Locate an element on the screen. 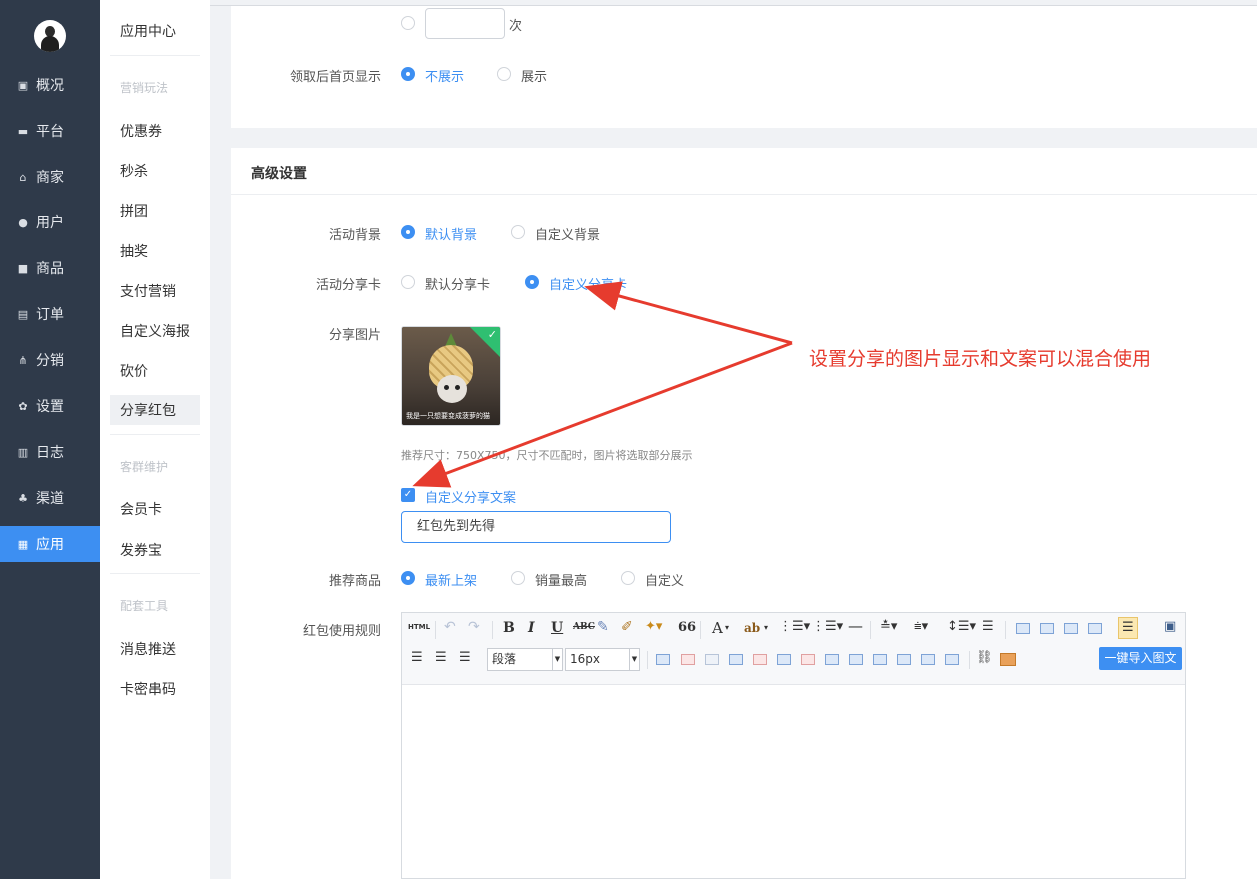 The image size is (1257, 879). underline-button: U is located at coordinates (557, 628).